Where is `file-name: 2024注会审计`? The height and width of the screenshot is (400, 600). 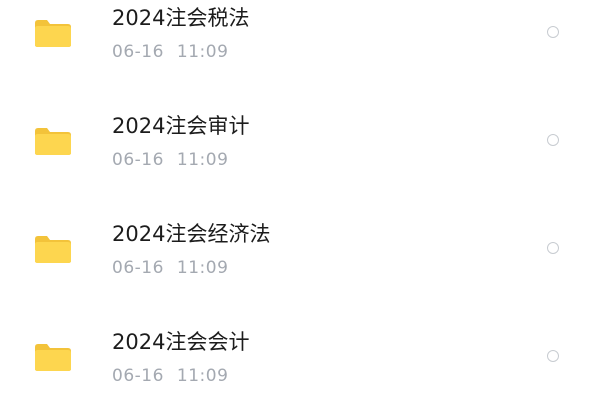 file-name: 2024注会审计 is located at coordinates (181, 126).